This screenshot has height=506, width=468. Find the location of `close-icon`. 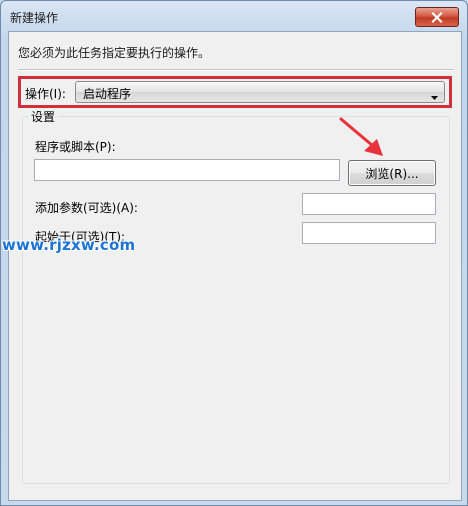

close-icon is located at coordinates (437, 17).